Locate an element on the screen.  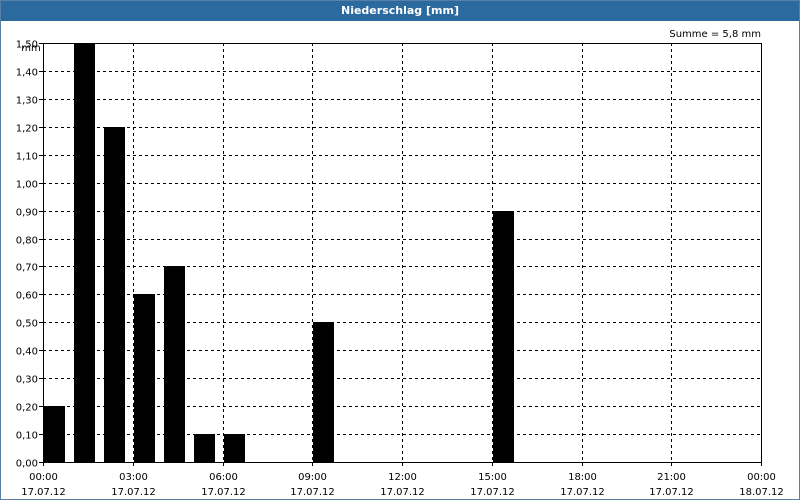
y-tick-label: 0,20 is located at coordinates (27, 408).